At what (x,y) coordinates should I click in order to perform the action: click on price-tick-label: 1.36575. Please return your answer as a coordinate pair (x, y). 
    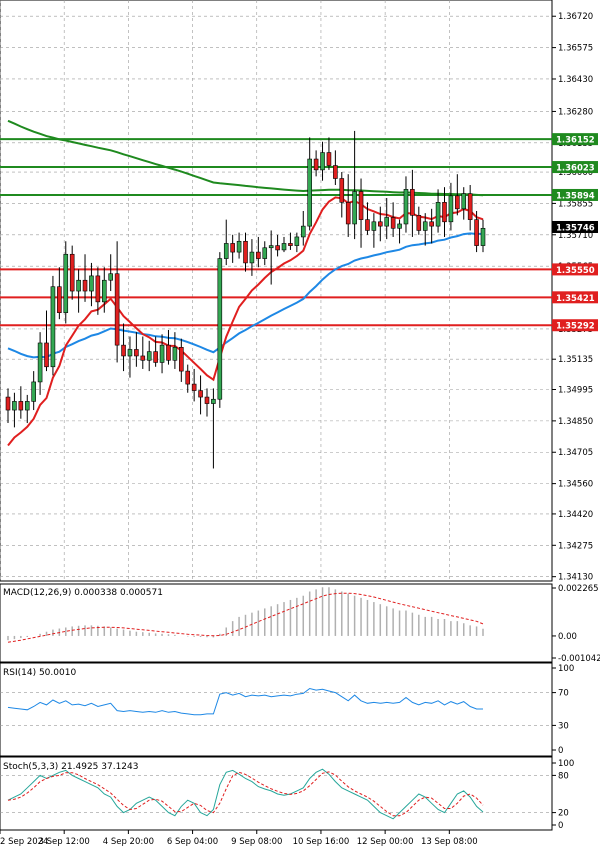
    Looking at the image, I should click on (575, 49).